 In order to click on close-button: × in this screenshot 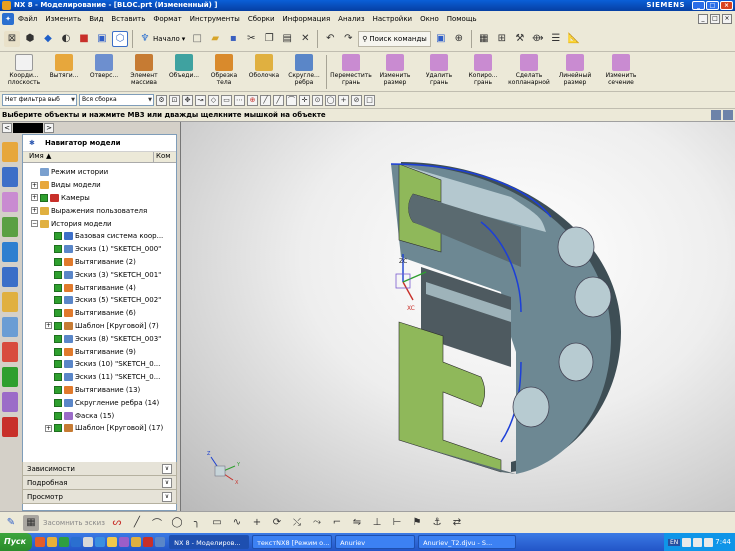, I will do `click(726, 5)`.